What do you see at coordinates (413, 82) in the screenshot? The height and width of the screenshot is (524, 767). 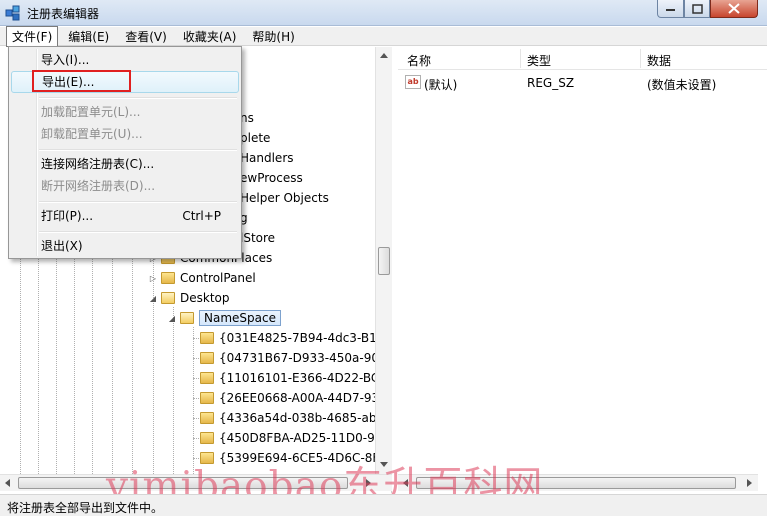 I see `string-value-icon: ab` at bounding box center [413, 82].